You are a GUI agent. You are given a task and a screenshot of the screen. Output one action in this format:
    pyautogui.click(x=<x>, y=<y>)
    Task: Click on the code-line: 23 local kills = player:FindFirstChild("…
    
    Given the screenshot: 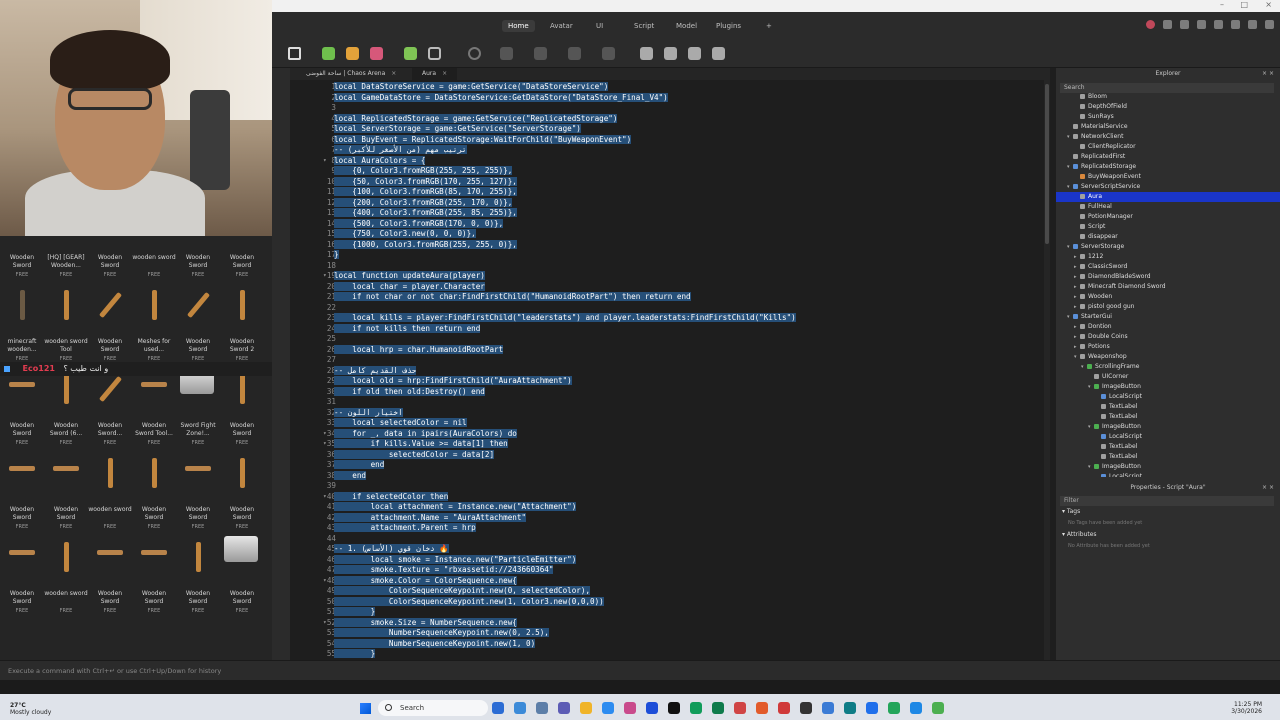 What is the action you would take?
    pyautogui.click(x=670, y=318)
    